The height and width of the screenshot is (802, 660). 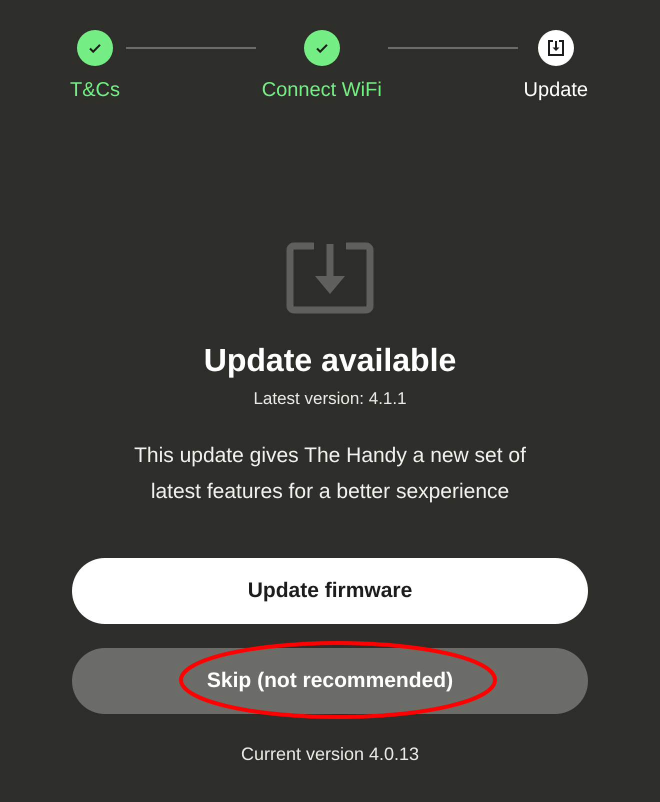 I want to click on current-version: Current version 4.0.13, so click(x=330, y=754).